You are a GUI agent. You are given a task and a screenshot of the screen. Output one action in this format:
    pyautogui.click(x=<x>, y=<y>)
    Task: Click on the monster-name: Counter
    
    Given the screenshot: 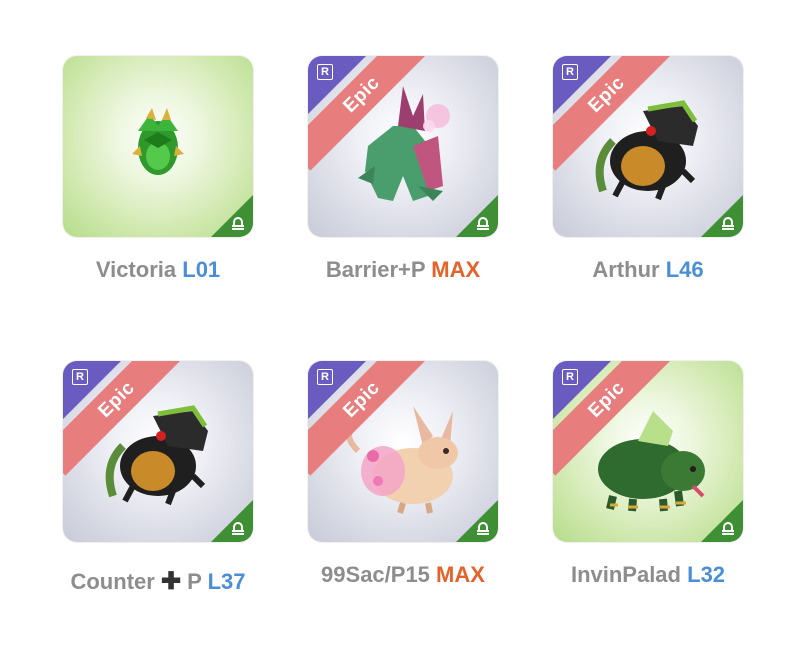 What is the action you would take?
    pyautogui.click(x=112, y=581)
    